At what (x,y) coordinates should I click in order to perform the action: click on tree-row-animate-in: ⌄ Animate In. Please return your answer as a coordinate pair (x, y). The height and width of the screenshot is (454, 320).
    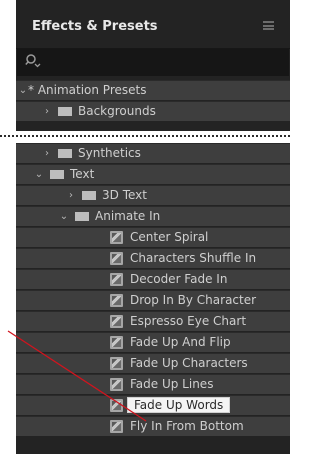
    Looking at the image, I should click on (153, 216).